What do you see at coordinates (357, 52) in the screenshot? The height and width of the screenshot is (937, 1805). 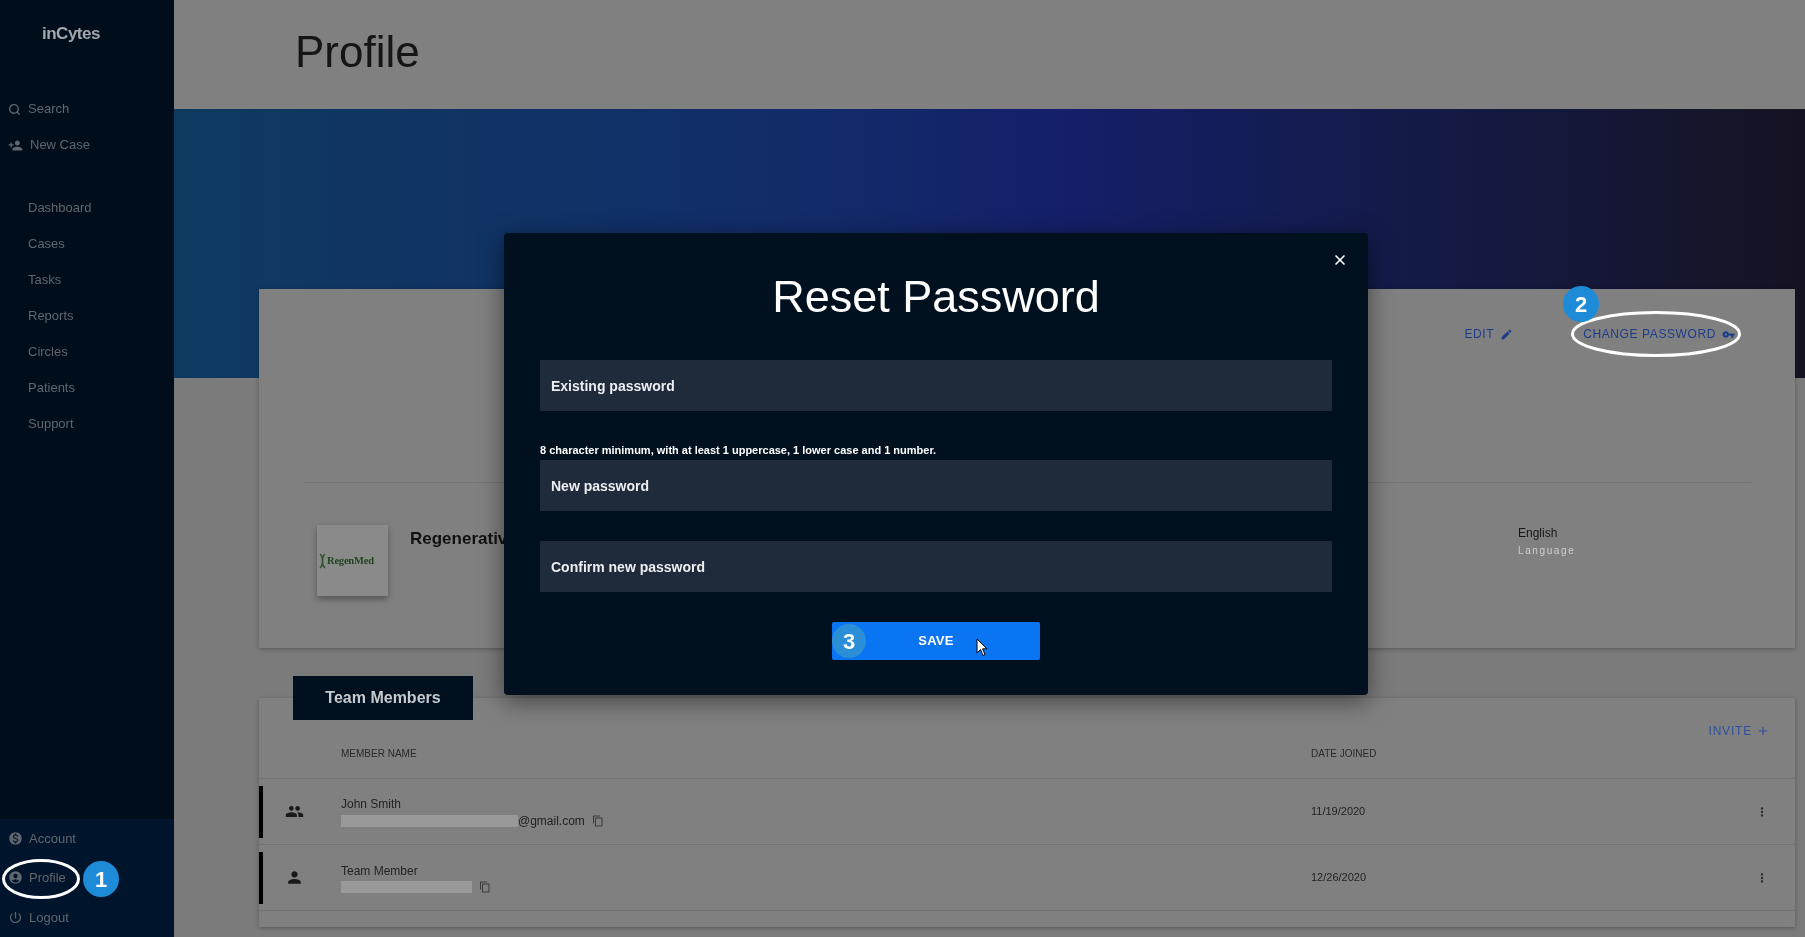 I see `page-title: Profile` at bounding box center [357, 52].